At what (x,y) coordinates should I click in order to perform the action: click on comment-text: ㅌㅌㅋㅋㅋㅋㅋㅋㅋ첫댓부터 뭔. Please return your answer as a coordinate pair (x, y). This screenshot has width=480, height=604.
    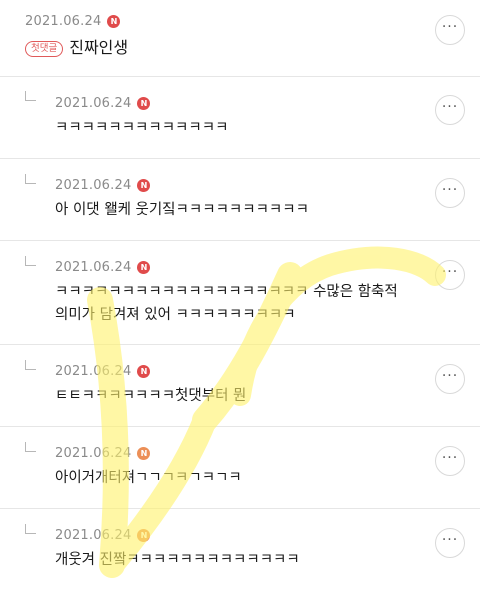
    Looking at the image, I should click on (151, 396).